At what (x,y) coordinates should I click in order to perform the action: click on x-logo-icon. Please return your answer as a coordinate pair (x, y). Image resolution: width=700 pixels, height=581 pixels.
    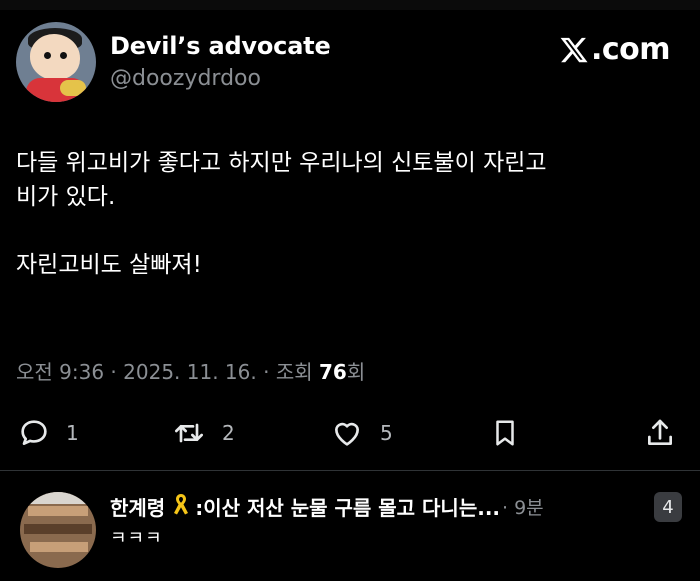
    Looking at the image, I should click on (574, 49).